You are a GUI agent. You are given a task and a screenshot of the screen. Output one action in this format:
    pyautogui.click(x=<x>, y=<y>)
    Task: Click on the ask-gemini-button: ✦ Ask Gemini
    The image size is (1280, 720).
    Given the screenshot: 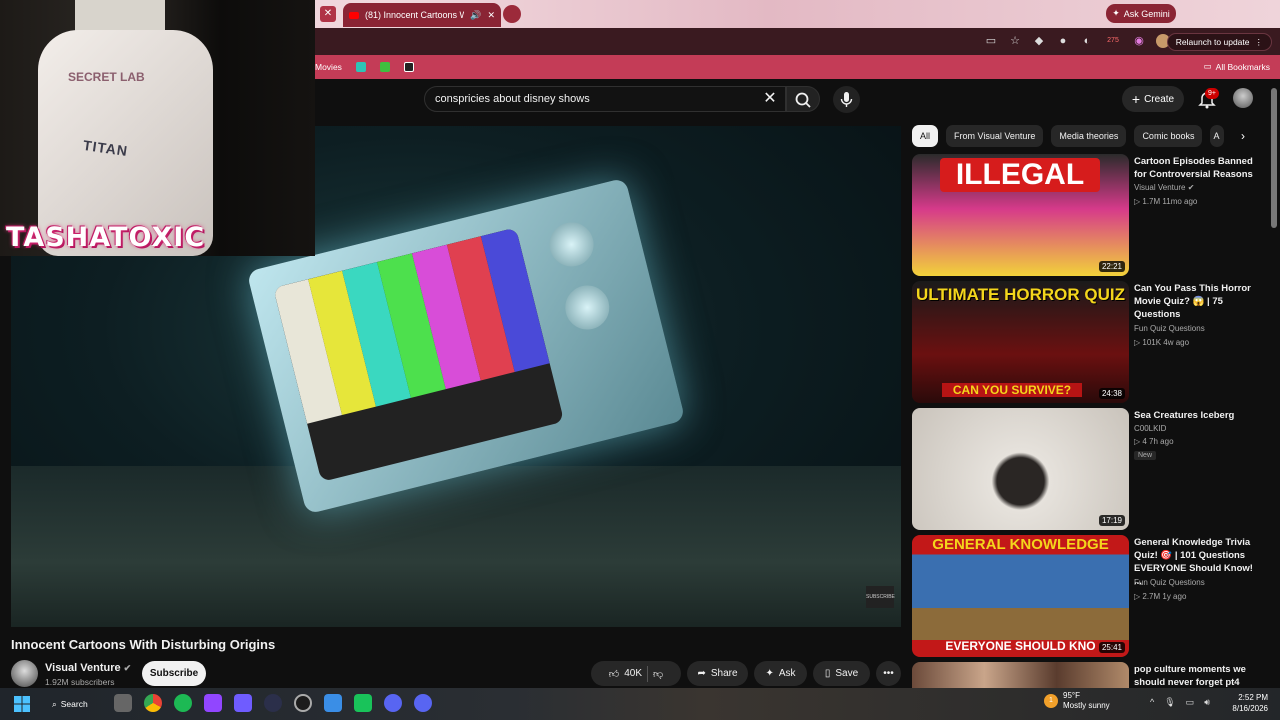 What is the action you would take?
    pyautogui.click(x=1141, y=13)
    